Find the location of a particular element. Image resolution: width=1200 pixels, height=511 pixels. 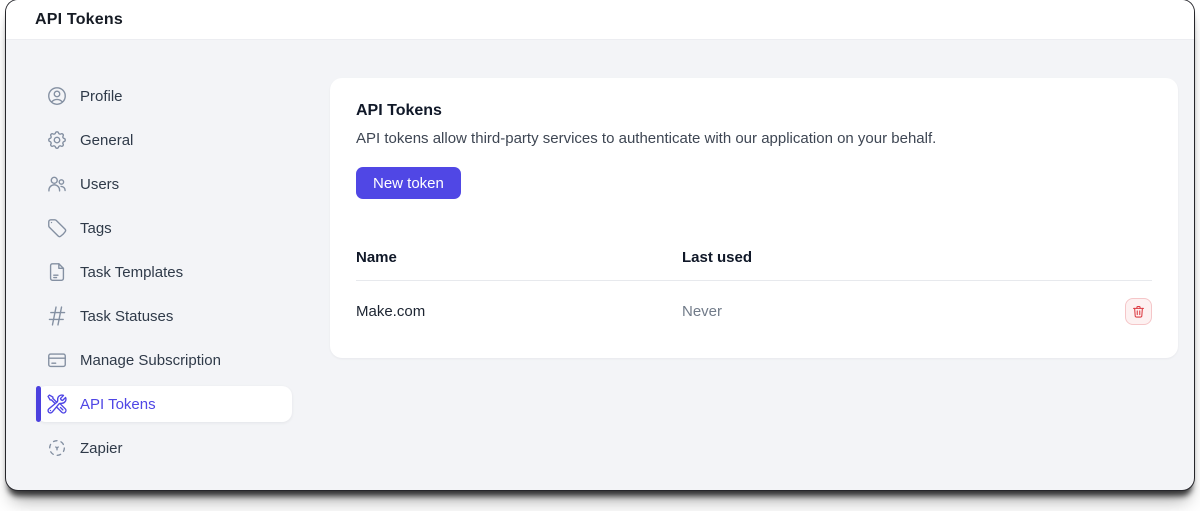

trash-icon is located at coordinates (1138, 311).